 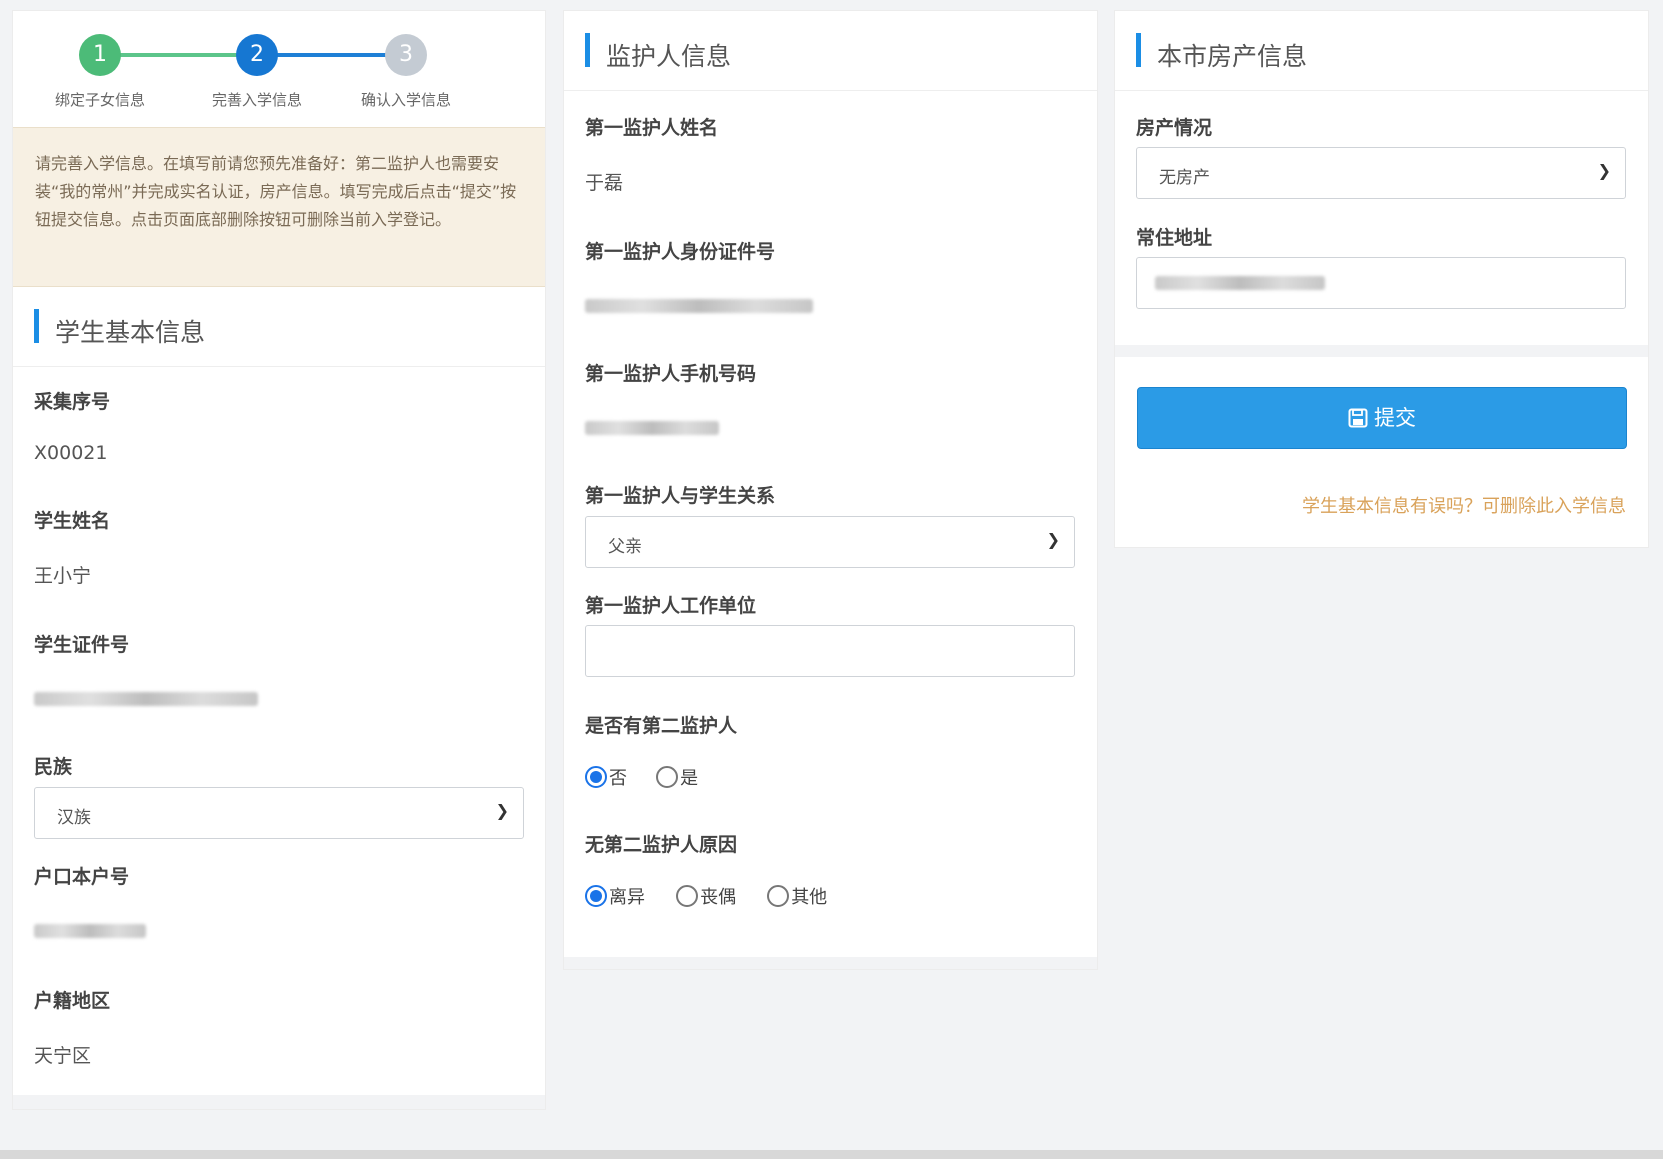 What do you see at coordinates (130, 332) in the screenshot?
I see `student-section-title: 学生基本信息` at bounding box center [130, 332].